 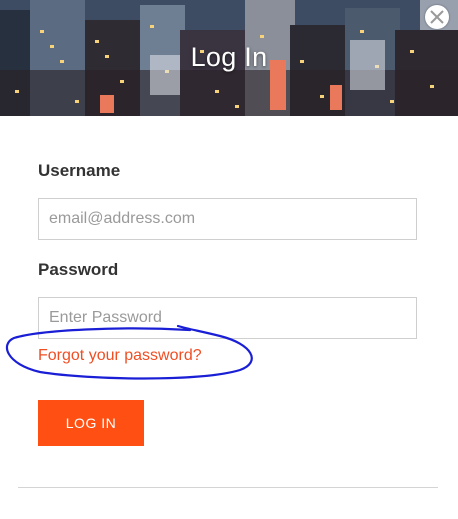 What do you see at coordinates (120, 356) in the screenshot?
I see `forgot-password-link: Forgot your password?` at bounding box center [120, 356].